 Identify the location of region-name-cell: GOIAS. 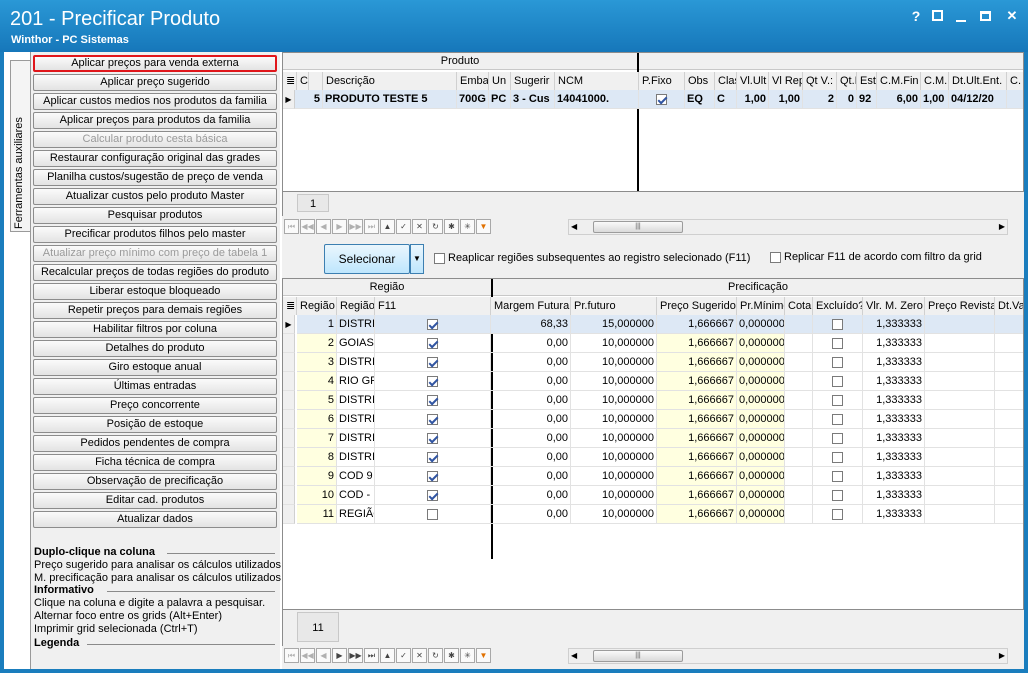
(356, 343).